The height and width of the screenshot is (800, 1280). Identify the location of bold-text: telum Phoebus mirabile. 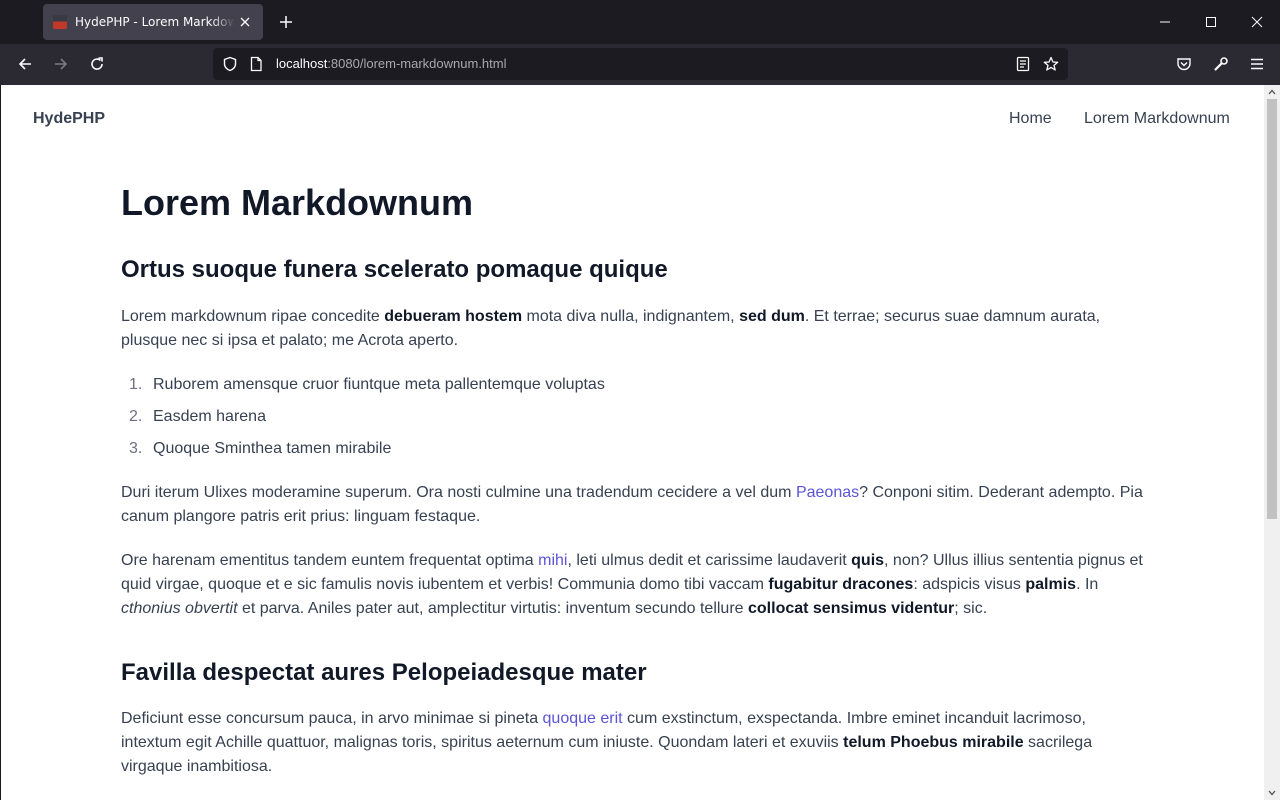
(933, 742).